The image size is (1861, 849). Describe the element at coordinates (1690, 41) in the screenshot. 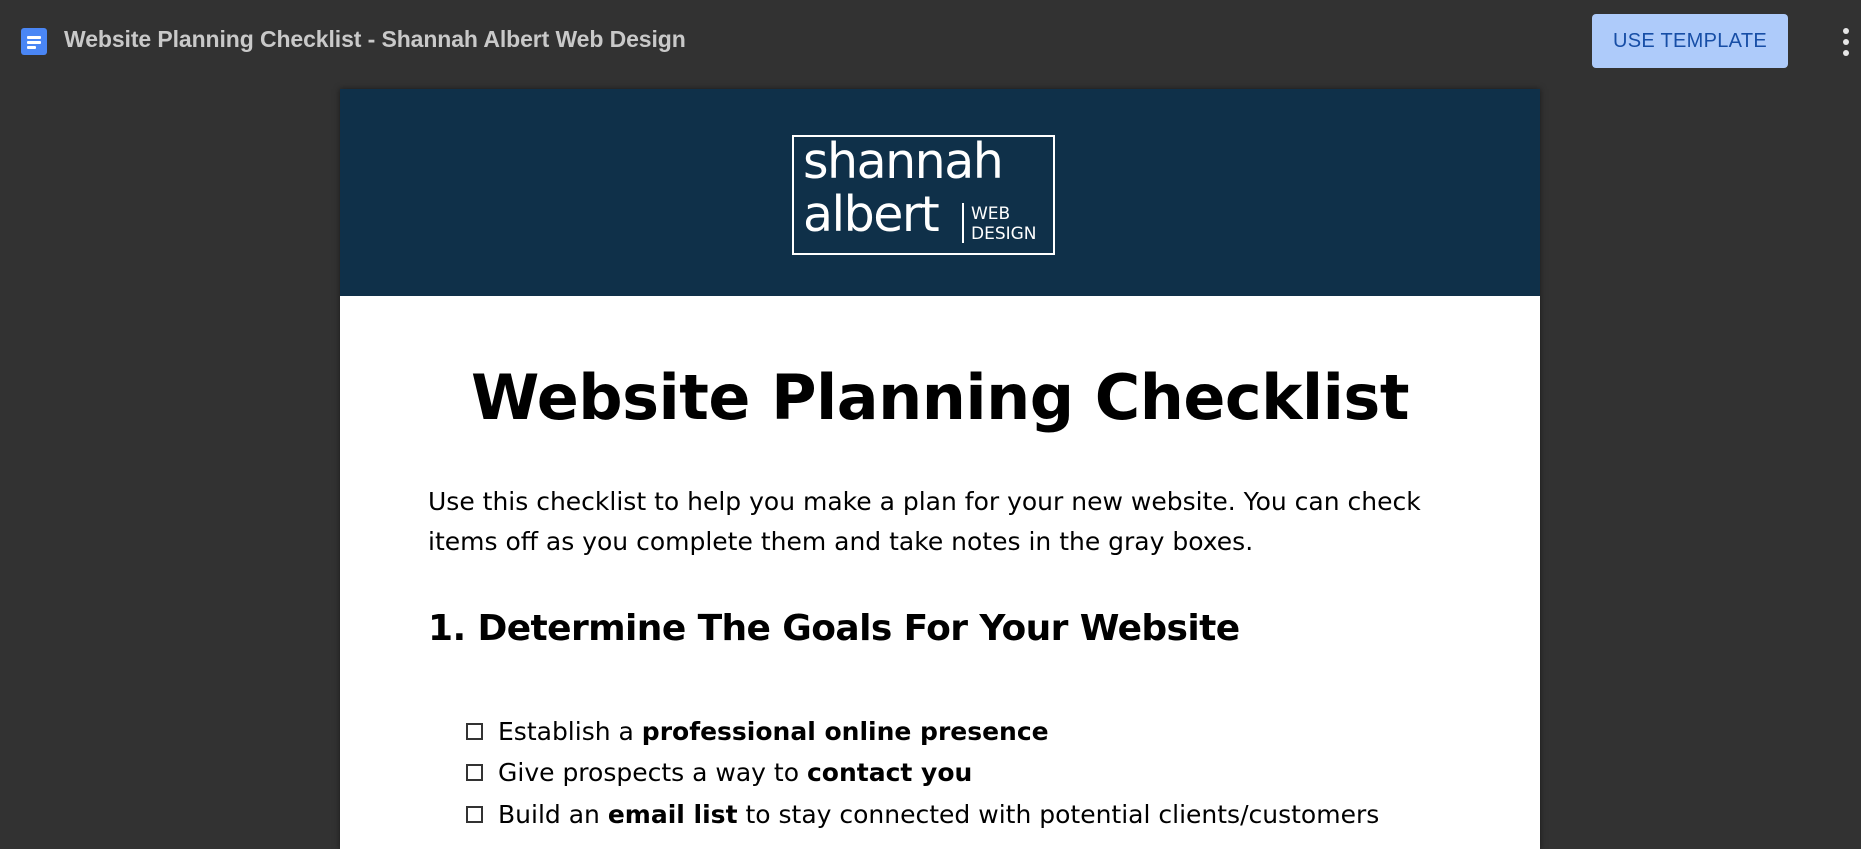

I see `use-template-button: USE TEMPLATE` at that location.